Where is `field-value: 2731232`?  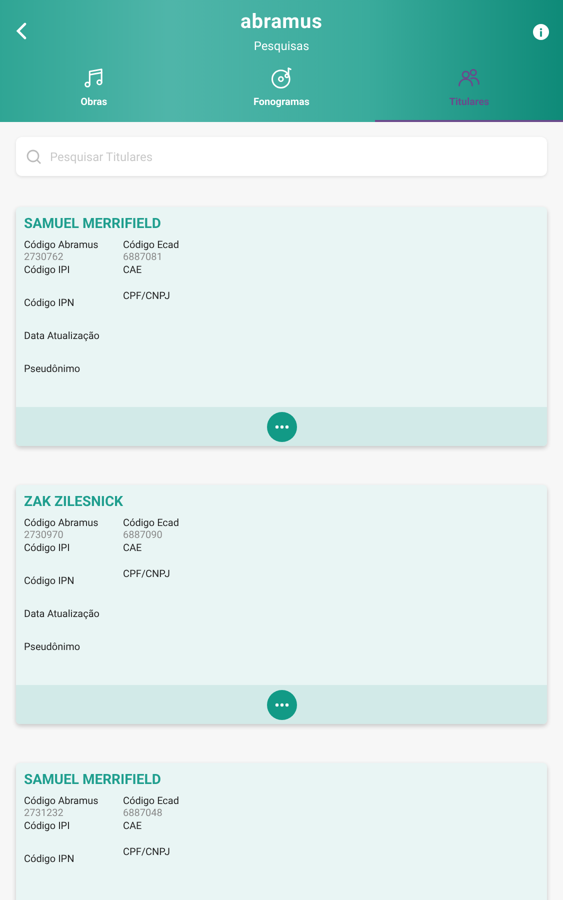
field-value: 2731232 is located at coordinates (44, 814).